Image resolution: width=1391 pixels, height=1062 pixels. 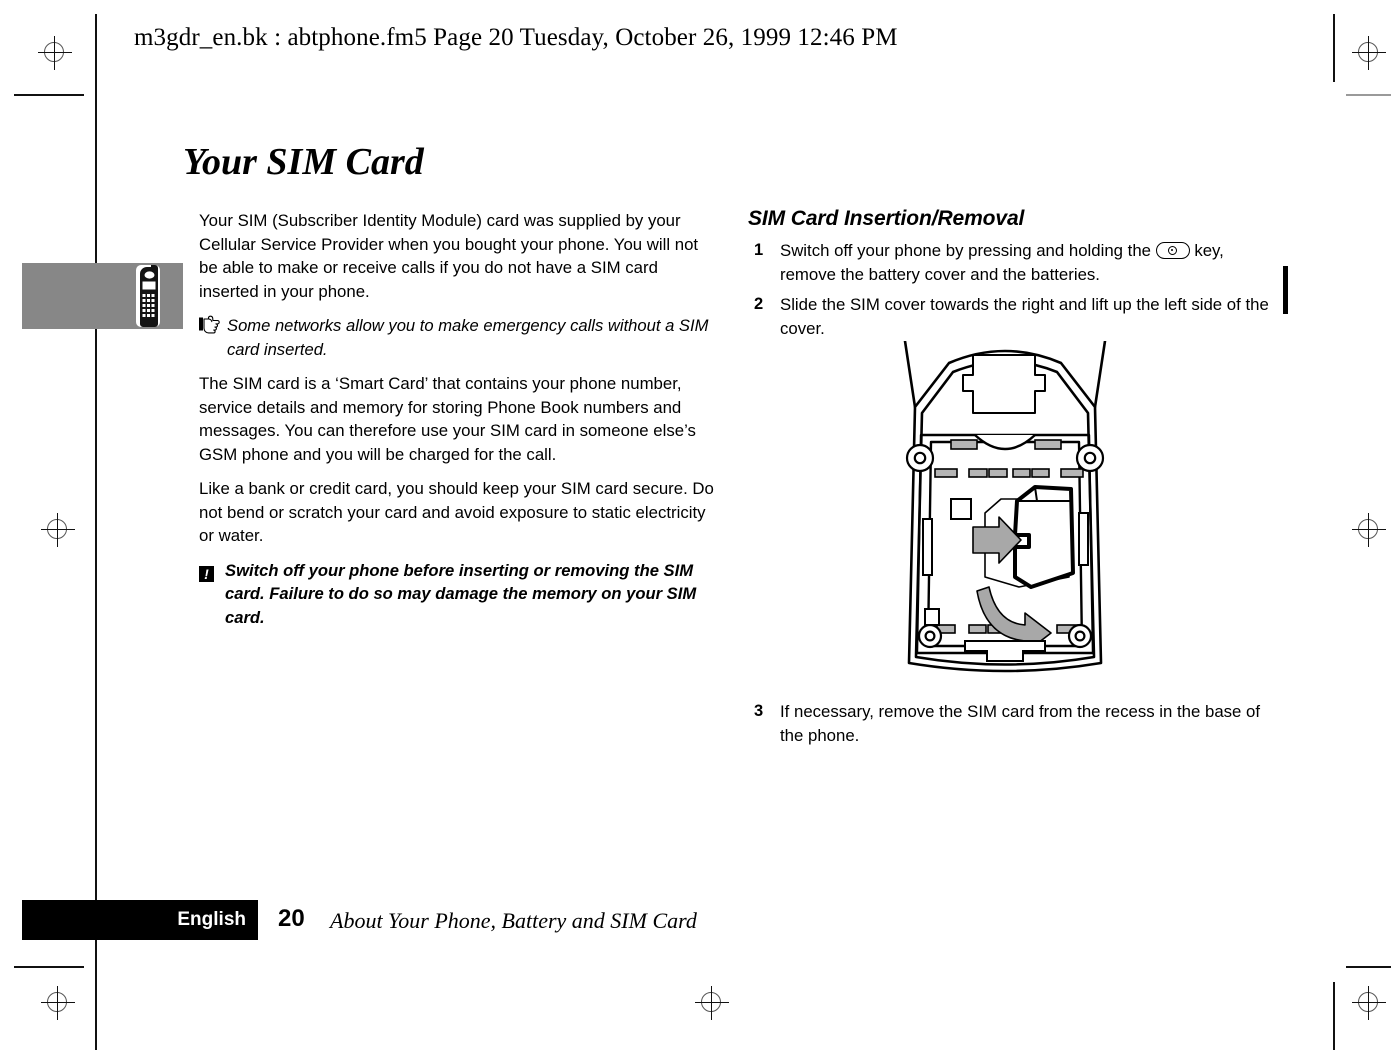 What do you see at coordinates (513, 920) in the screenshot?
I see `footer-running-title: About Your Phone, Battery and SIM Card` at bounding box center [513, 920].